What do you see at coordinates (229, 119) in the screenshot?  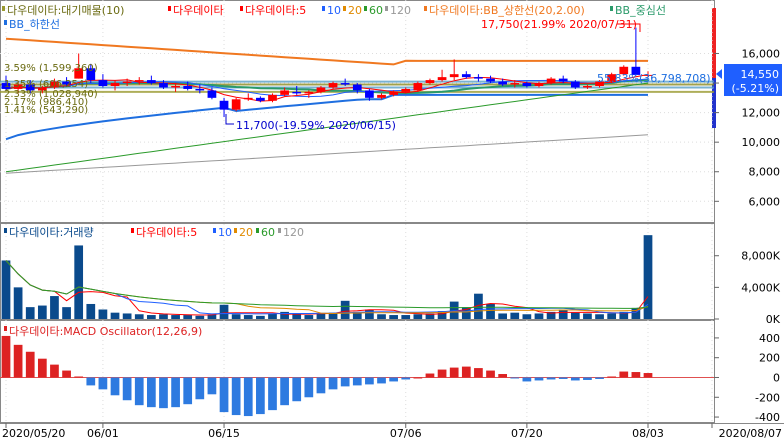 I see `annotation-low-pointer` at bounding box center [229, 119].